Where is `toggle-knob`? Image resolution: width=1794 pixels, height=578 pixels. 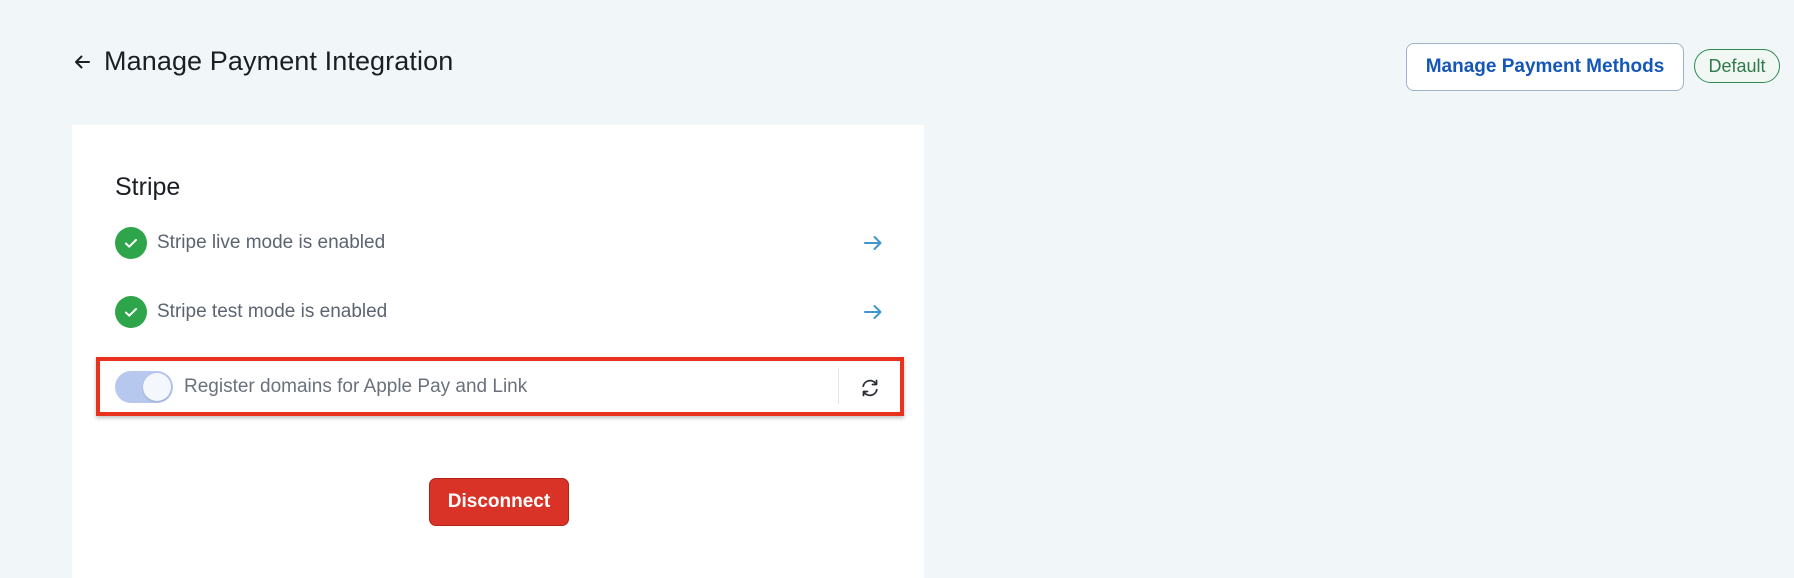 toggle-knob is located at coordinates (157, 387).